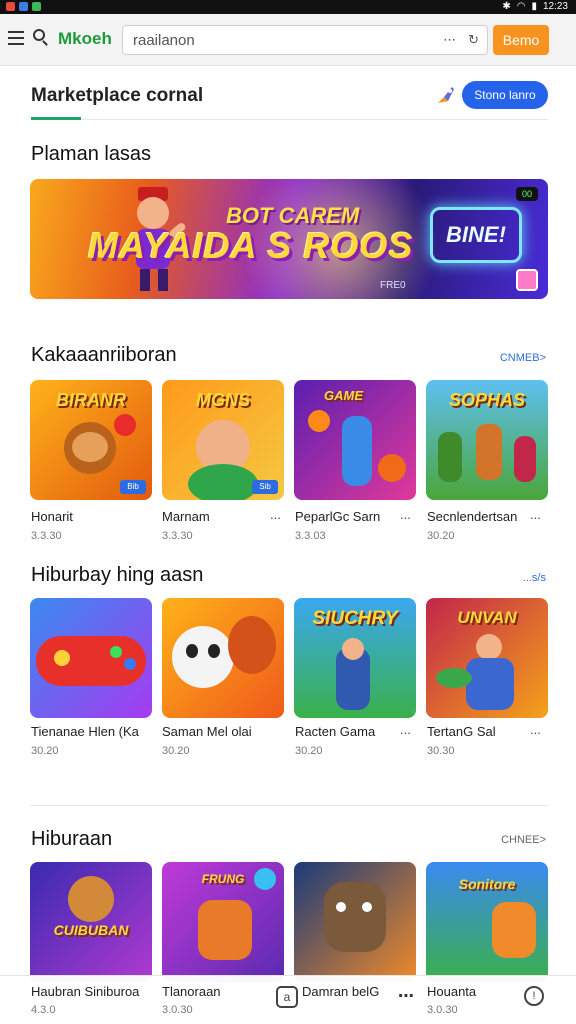 The image size is (576, 1024). Describe the element at coordinates (164, 40) in the screenshot. I see `address-text: raailanon` at that location.